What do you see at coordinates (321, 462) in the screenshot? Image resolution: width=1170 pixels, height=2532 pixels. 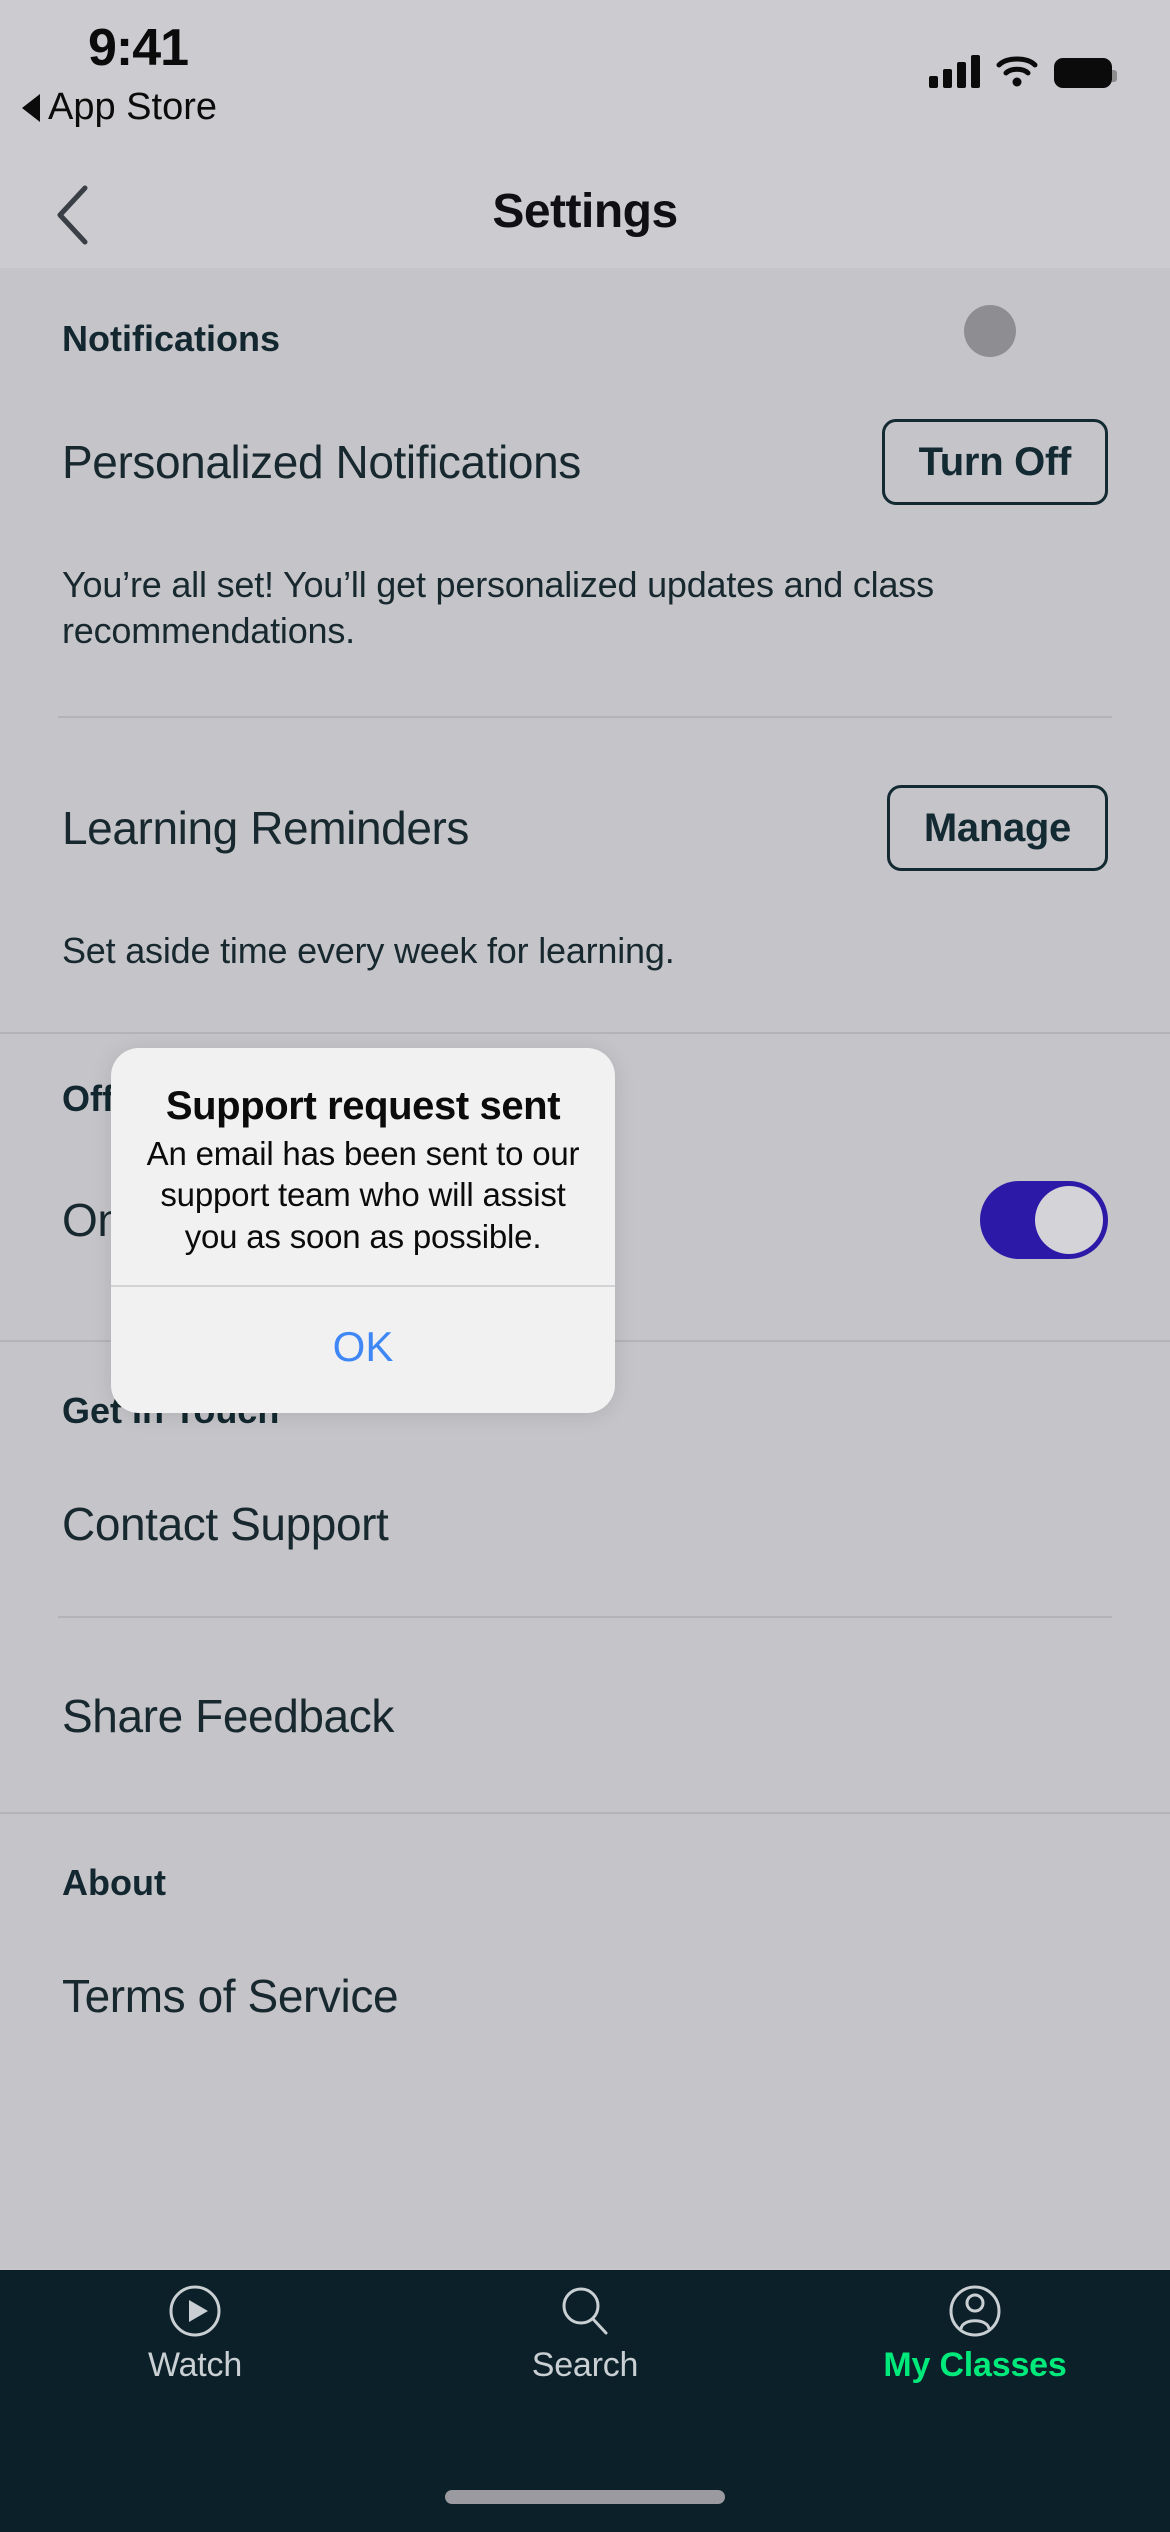 I see `personalized-notifications-label: Personalized Notifications` at bounding box center [321, 462].